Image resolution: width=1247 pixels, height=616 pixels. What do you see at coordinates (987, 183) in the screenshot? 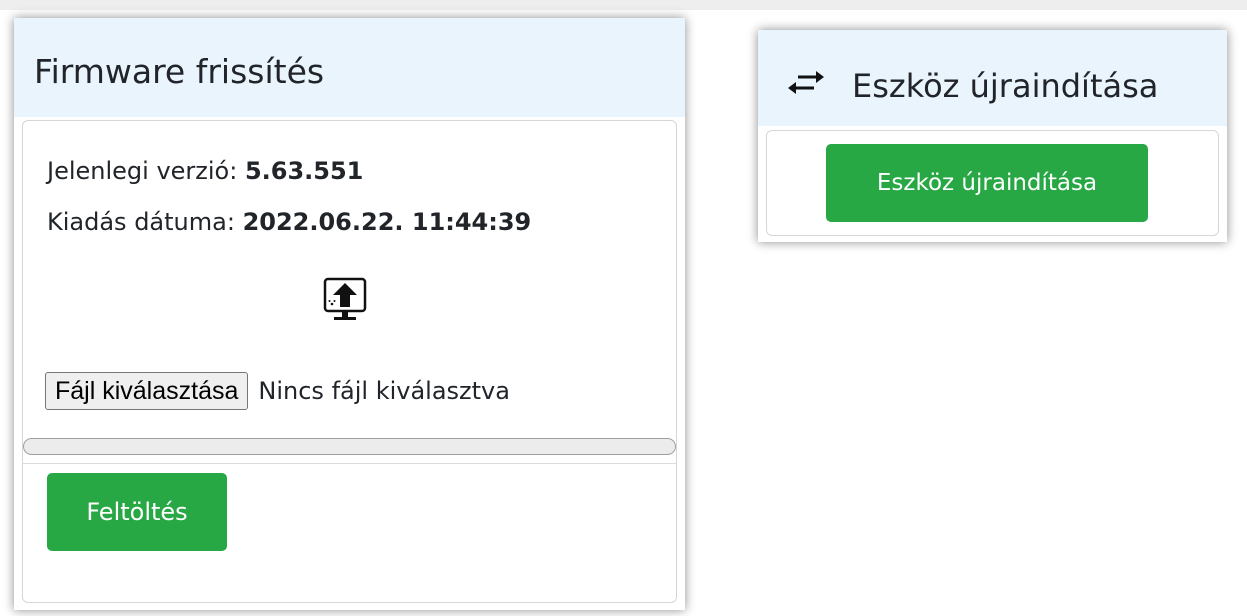
I see `restart-device-button: Eszköz újraindítása` at bounding box center [987, 183].